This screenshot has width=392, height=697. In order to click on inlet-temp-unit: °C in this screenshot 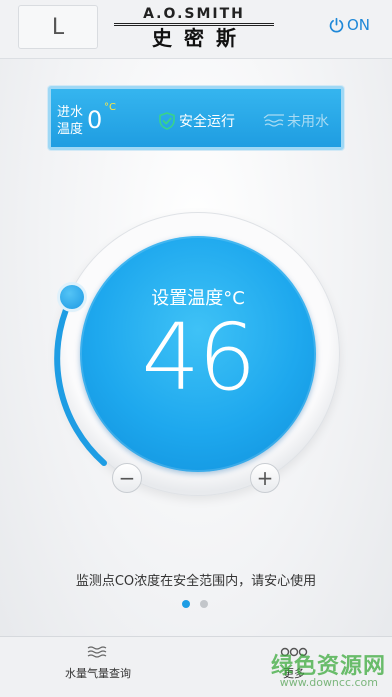, I will do `click(110, 107)`.